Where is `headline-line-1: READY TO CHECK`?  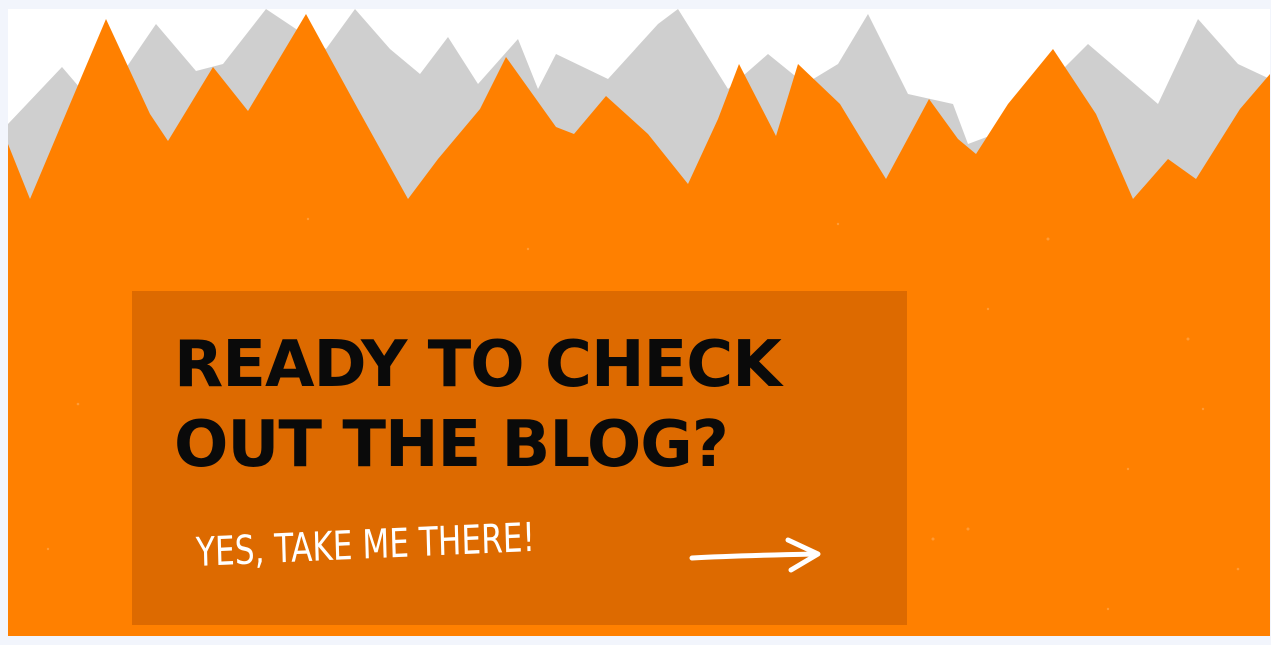
headline-line-1: READY TO CHECK is located at coordinates (478, 365).